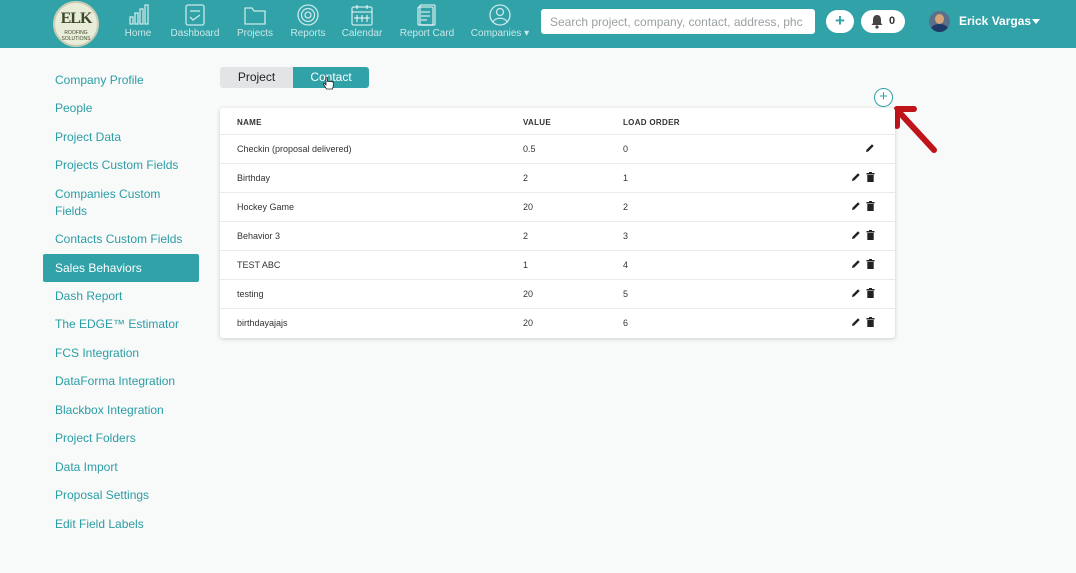 This screenshot has width=1076, height=573. What do you see at coordinates (877, 22) in the screenshot?
I see `bell-icon` at bounding box center [877, 22].